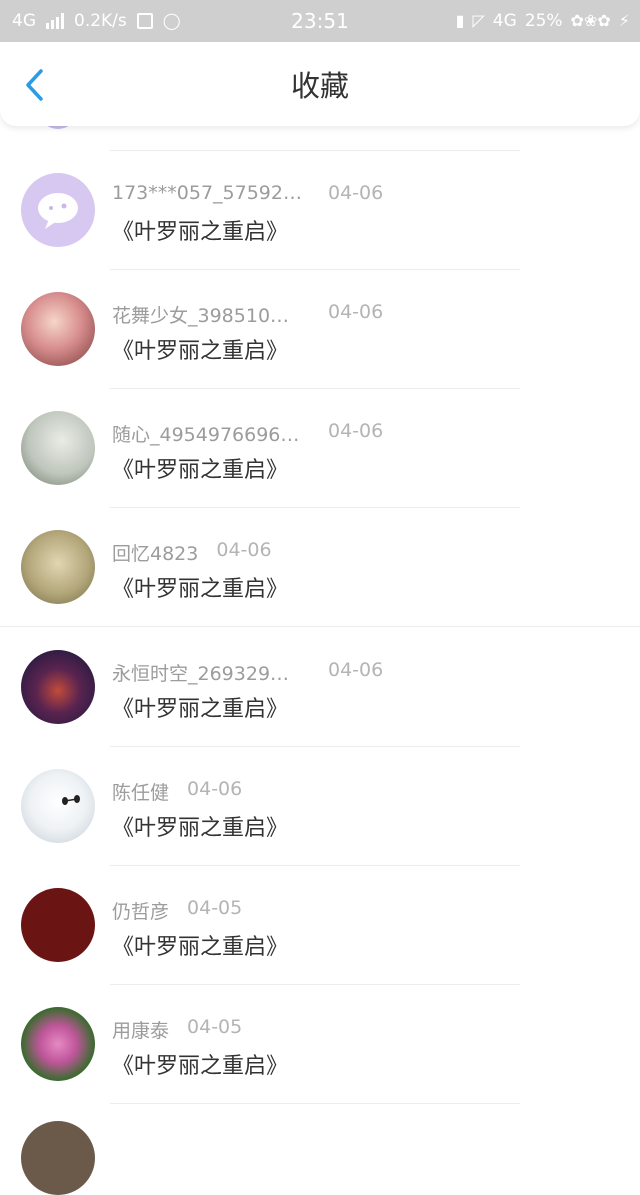  I want to click on name-line: 陈任健 04-06, so click(177, 791).